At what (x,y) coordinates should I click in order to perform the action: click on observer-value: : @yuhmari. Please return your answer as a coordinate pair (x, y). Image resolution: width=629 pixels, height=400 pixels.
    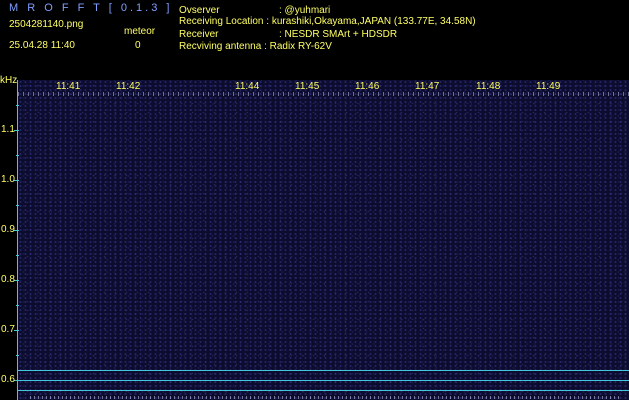
    Looking at the image, I should click on (305, 10).